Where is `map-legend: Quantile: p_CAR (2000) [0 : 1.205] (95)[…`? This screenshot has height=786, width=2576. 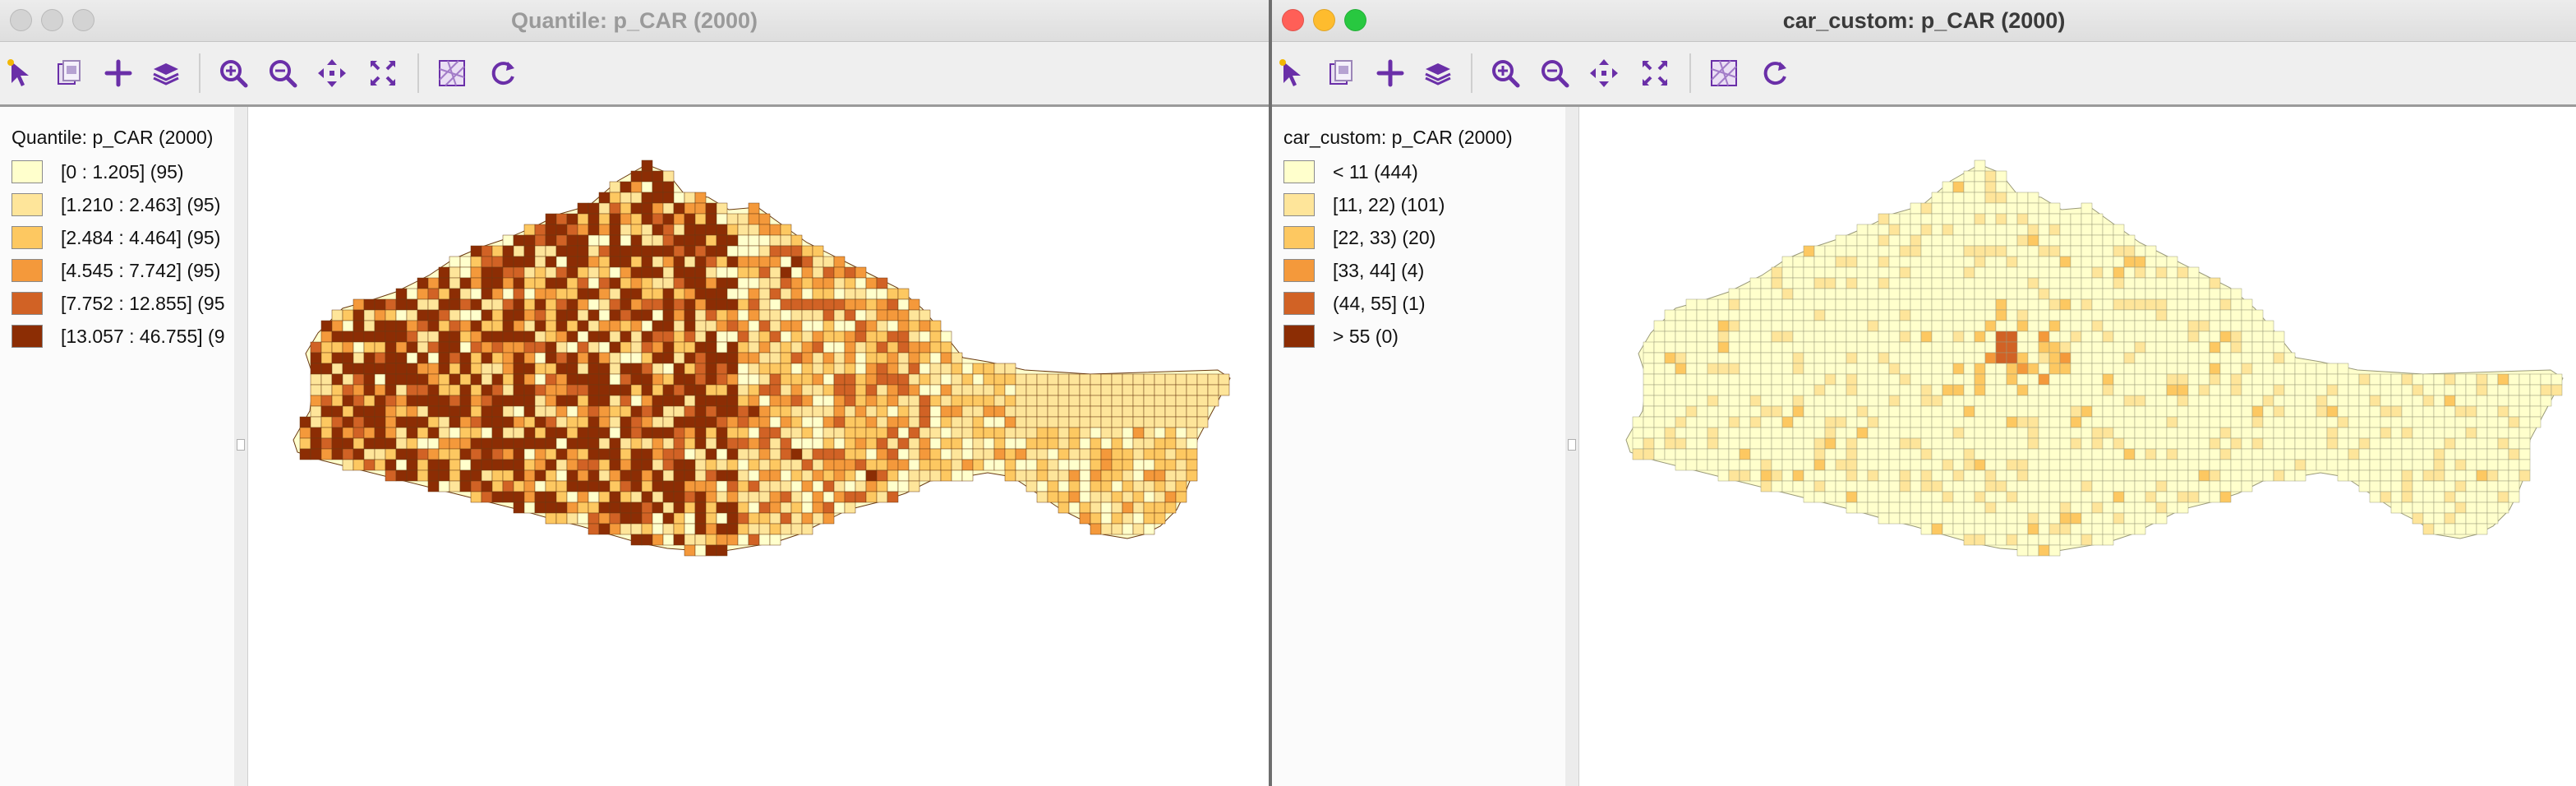 map-legend: Quantile: p_CAR (2000) [0 : 1.205] (95)[… is located at coordinates (117, 447).